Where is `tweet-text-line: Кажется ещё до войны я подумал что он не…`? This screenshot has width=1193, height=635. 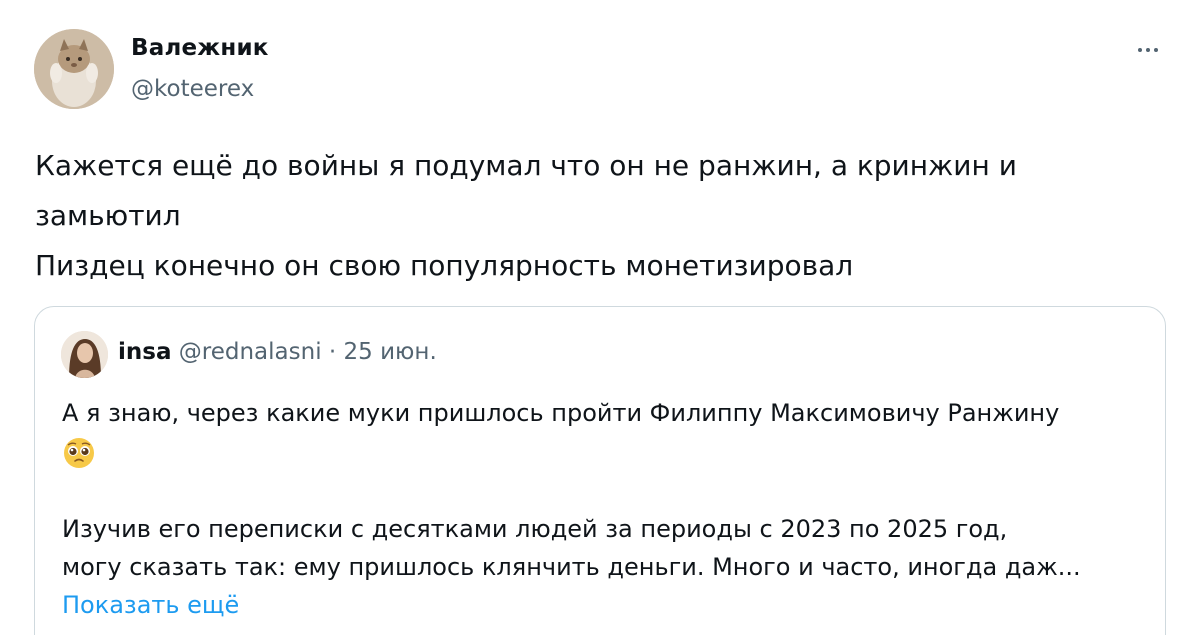
tweet-text-line: Кажется ещё до войны я подумал что он не… is located at coordinates (526, 165).